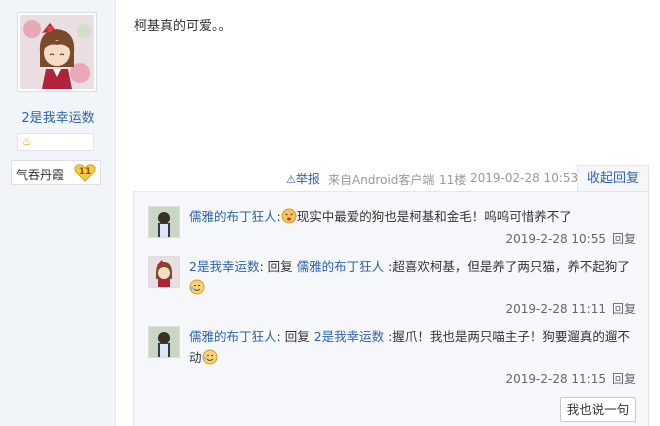 This screenshot has width=660, height=426. What do you see at coordinates (381, 180) in the screenshot?
I see `post-source: 来自Android客户端` at bounding box center [381, 180].